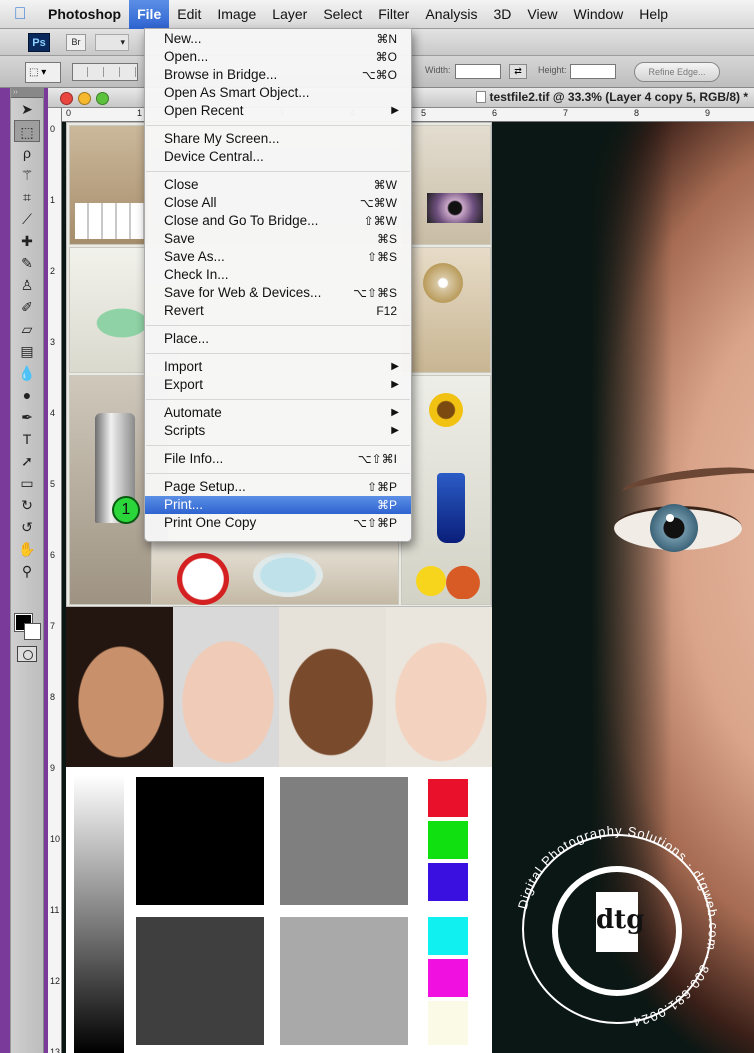  Describe the element at coordinates (84, 14) in the screenshot. I see `menu-photoshop: Photoshop` at that location.